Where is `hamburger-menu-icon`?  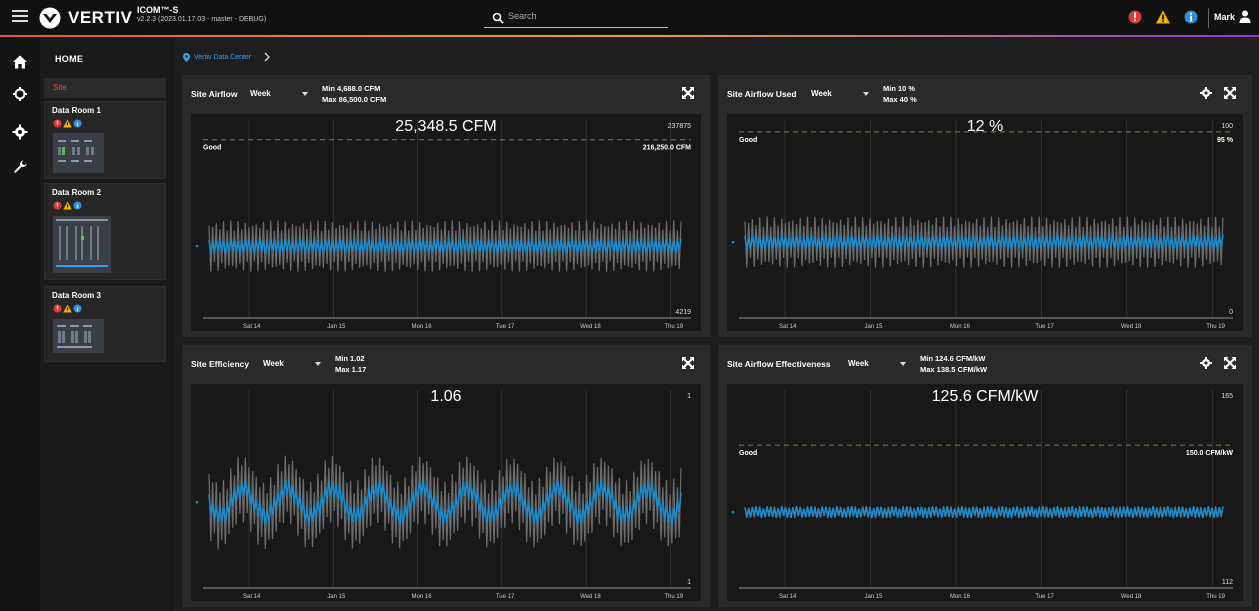
hamburger-menu-icon is located at coordinates (20, 17).